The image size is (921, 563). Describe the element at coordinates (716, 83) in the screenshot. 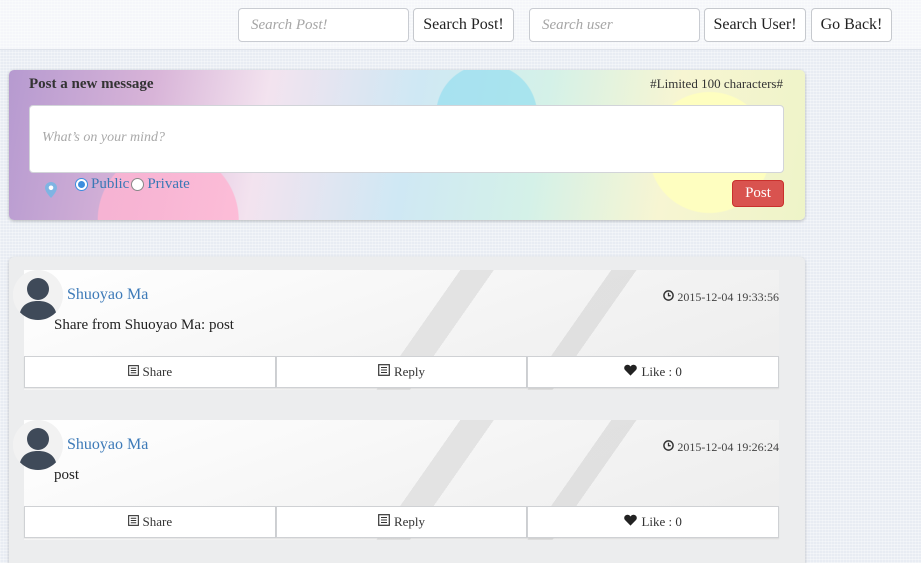

I see `character-limit-note: #Limited 100 characters#` at that location.